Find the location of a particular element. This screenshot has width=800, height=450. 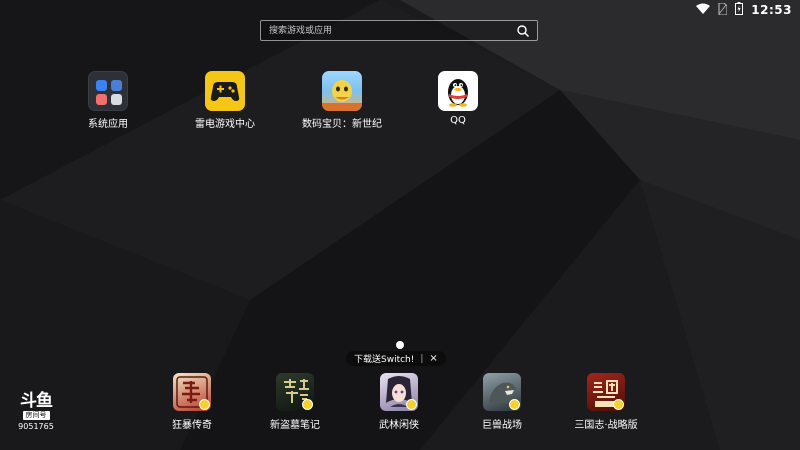

search-bar is located at coordinates (399, 30).